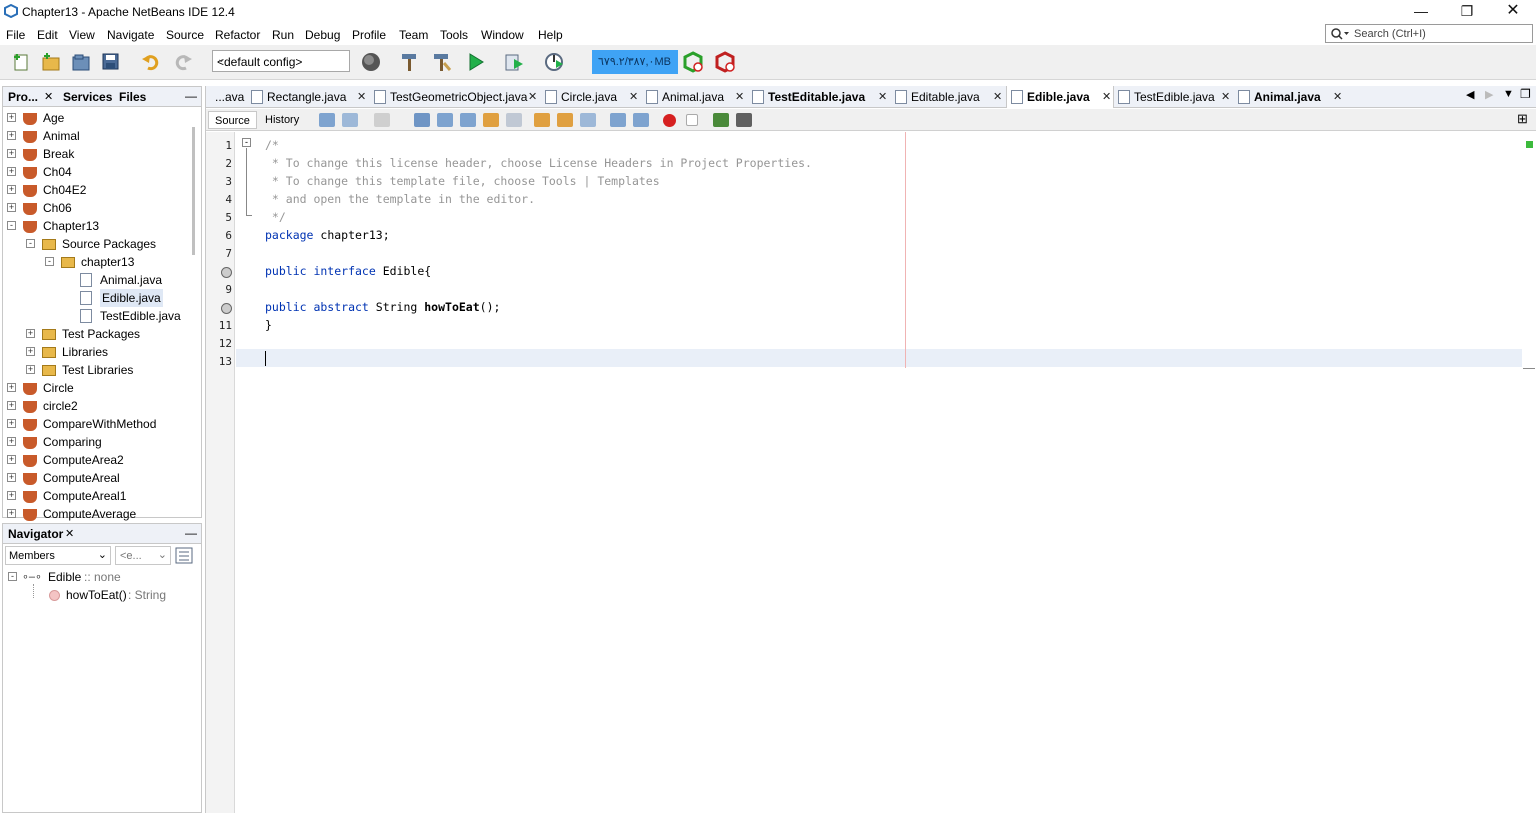 The height and width of the screenshot is (813, 1536). I want to click on tree-item: + Test Packages, so click(97, 334).